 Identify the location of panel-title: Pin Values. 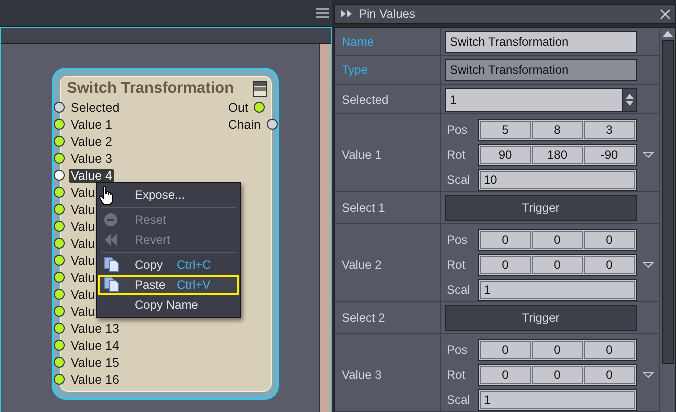
(387, 14).